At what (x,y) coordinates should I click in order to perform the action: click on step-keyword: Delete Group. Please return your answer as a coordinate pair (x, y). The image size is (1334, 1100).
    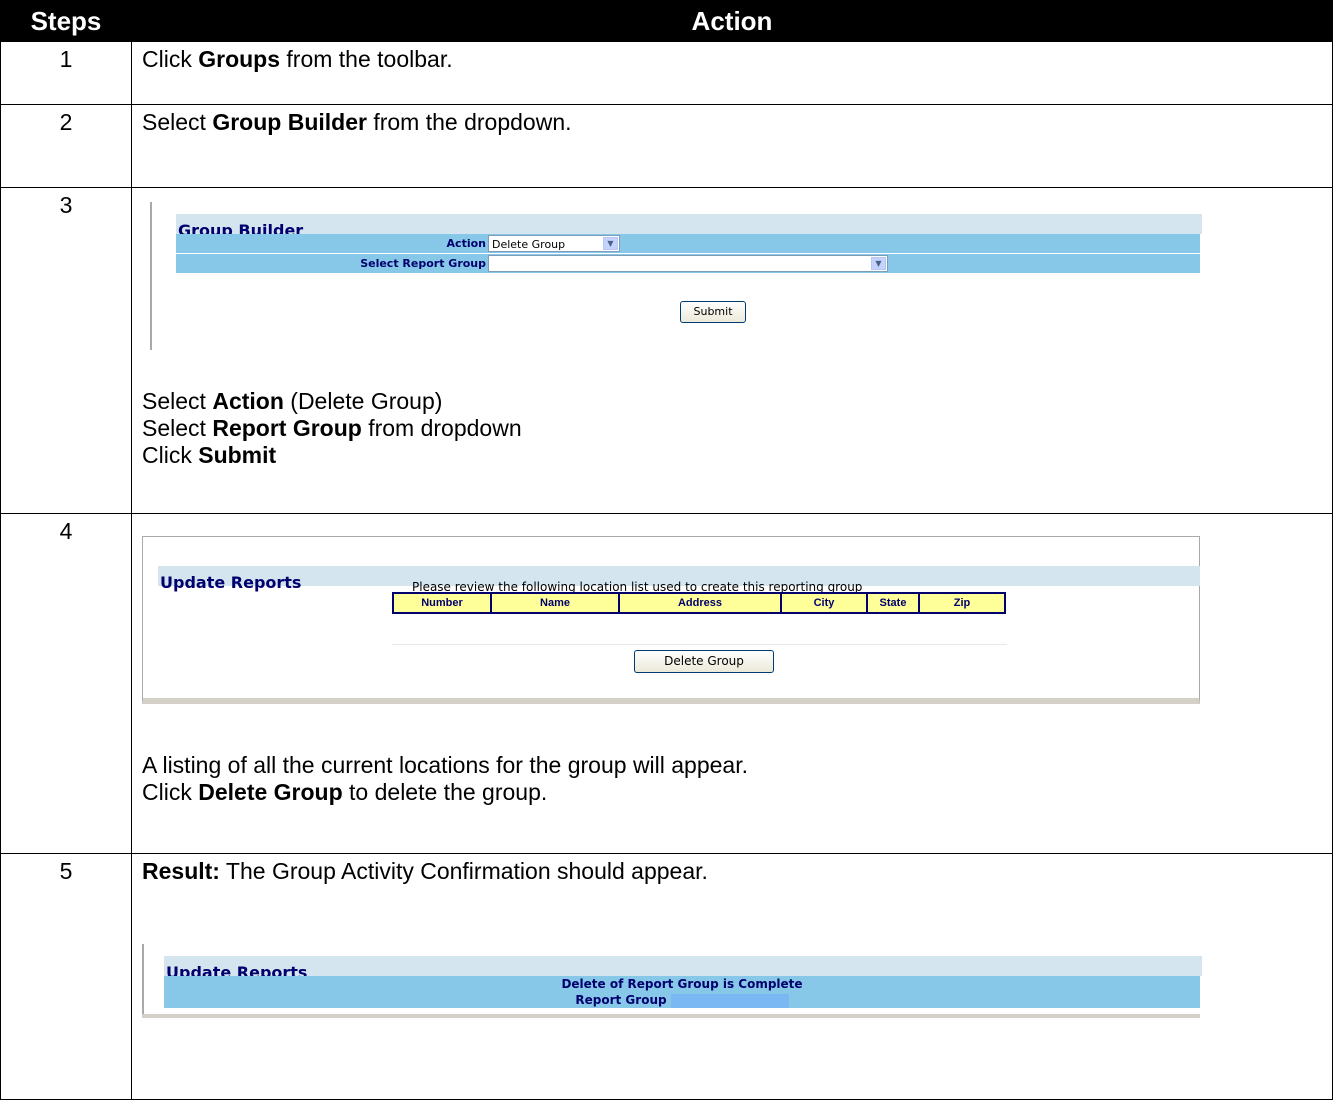
    Looking at the image, I should click on (270, 792).